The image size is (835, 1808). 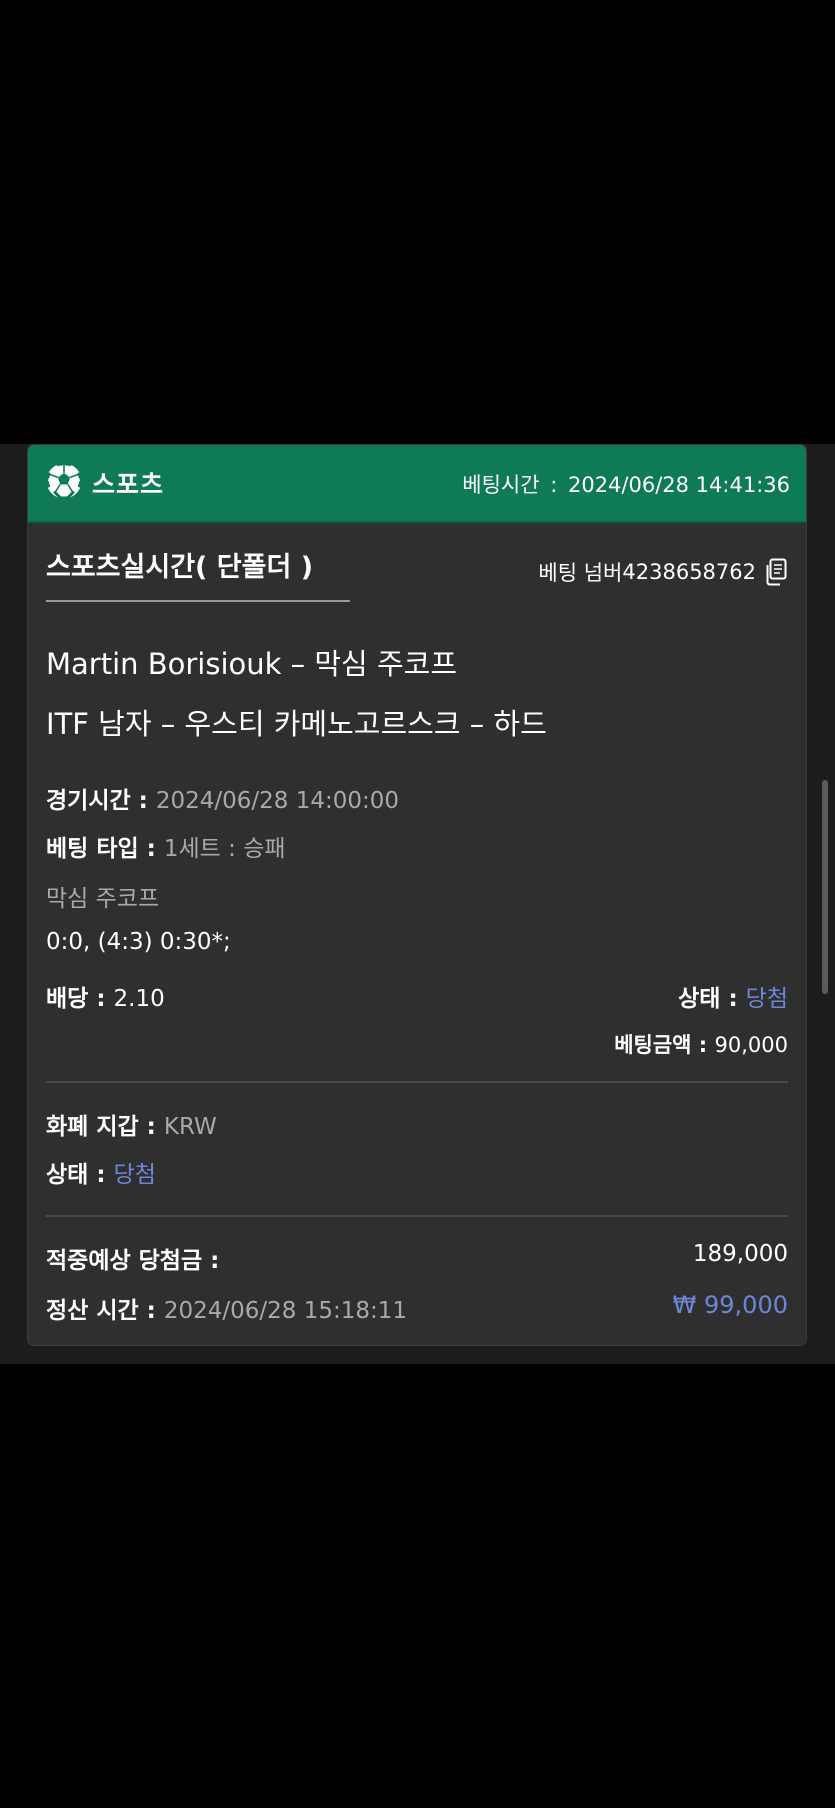 What do you see at coordinates (64, 480) in the screenshot?
I see `soccer-ball-icon` at bounding box center [64, 480].